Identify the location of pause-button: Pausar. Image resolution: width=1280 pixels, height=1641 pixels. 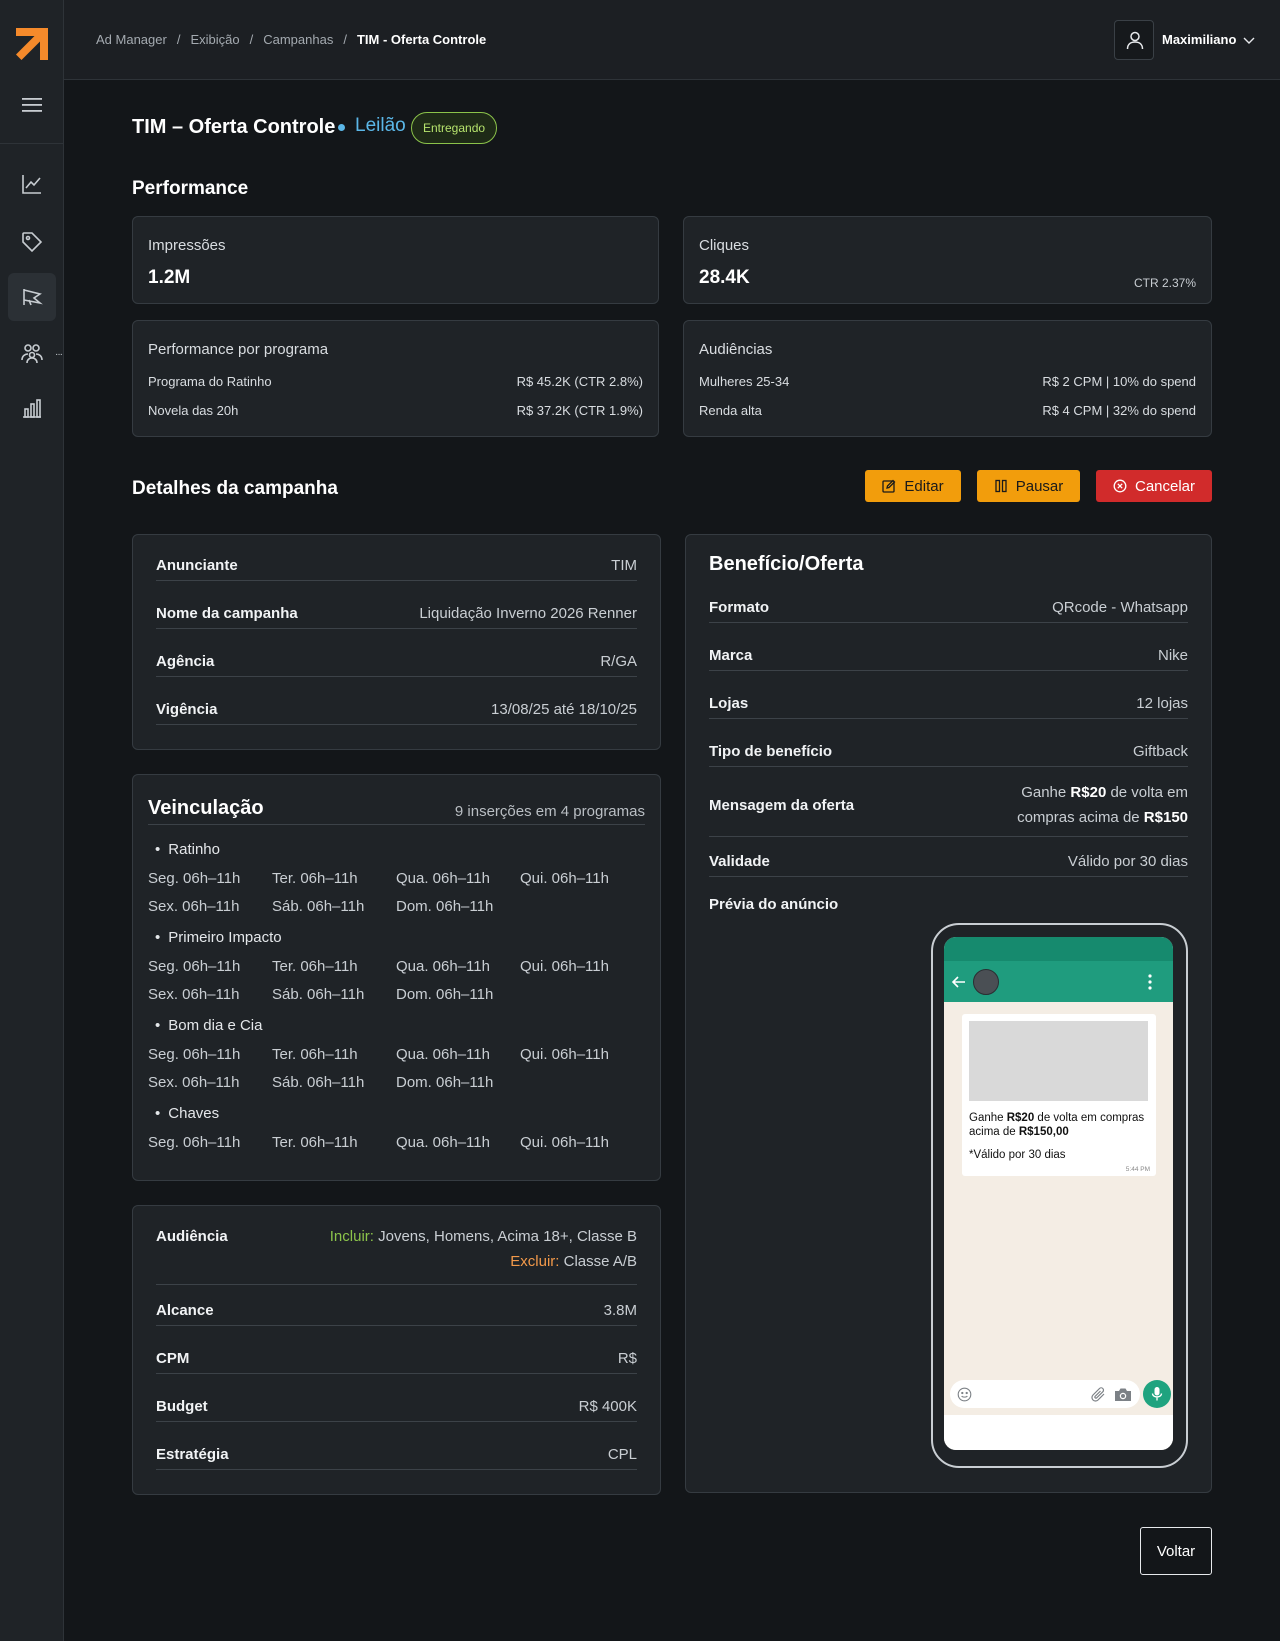
(1028, 486).